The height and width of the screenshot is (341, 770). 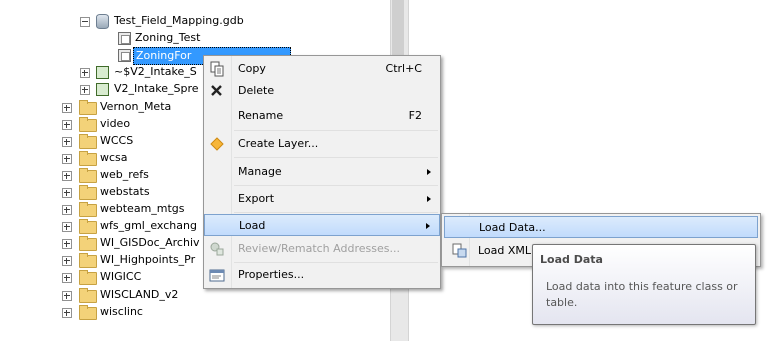 I want to click on tree-folder: WI_Highpoints_Pr, so click(x=132, y=260).